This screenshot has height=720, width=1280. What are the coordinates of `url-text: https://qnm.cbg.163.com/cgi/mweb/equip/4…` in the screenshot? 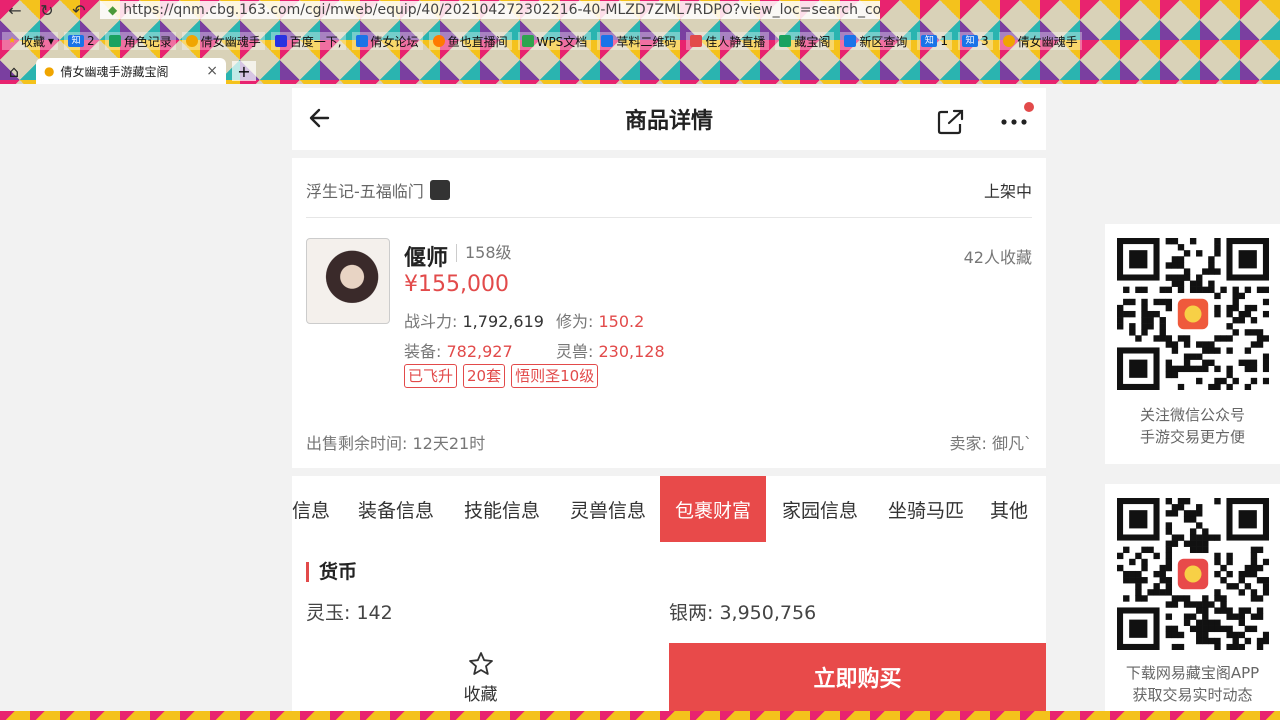 It's located at (501, 10).